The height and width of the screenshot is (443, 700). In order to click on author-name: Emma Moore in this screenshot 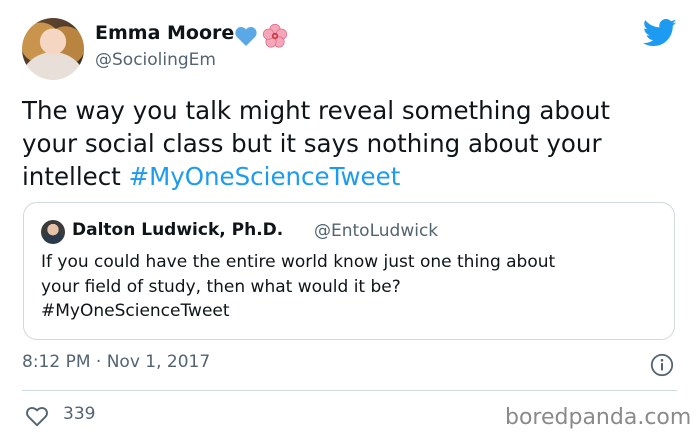, I will do `click(164, 33)`.